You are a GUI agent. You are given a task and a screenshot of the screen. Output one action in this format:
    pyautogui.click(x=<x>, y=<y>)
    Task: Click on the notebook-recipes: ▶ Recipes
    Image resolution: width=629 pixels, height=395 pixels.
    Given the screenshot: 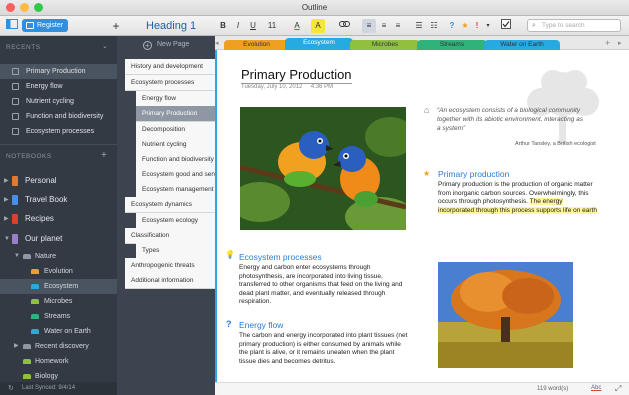 What is the action you would take?
    pyautogui.click(x=58, y=219)
    